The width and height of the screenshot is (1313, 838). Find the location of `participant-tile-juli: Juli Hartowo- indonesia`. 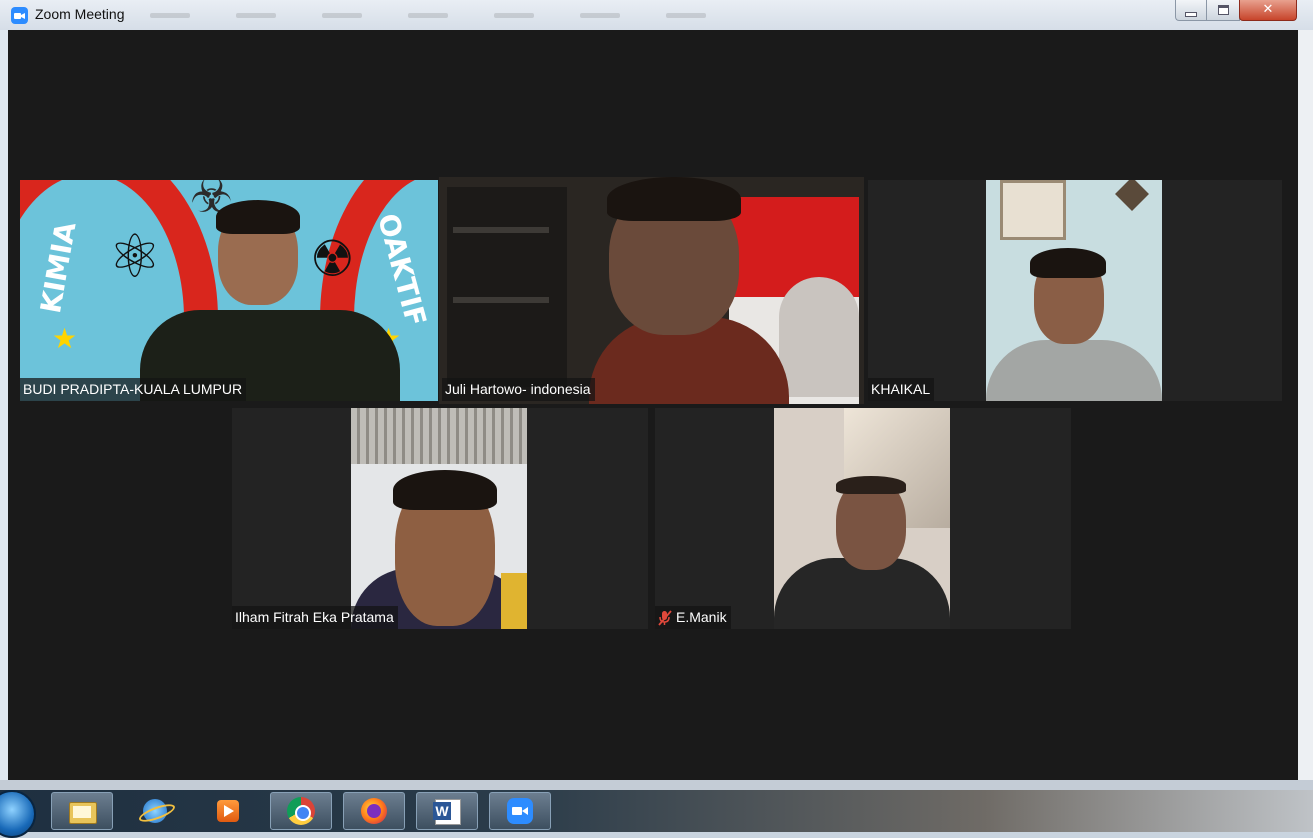

participant-tile-juli: Juli Hartowo- indonesia is located at coordinates (651, 290).